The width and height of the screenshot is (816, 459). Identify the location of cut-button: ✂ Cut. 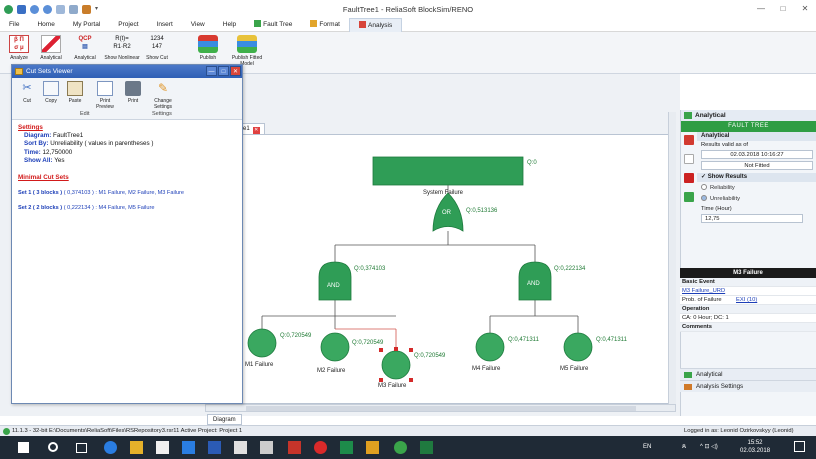
(27, 92).